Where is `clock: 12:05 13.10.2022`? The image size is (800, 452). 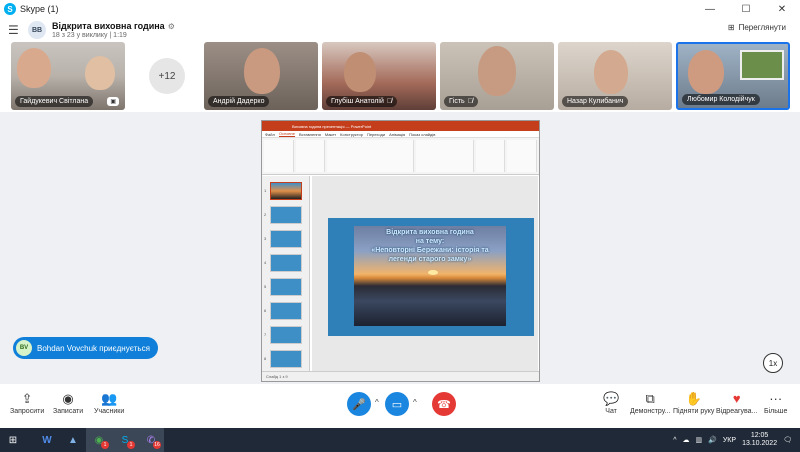 clock: 12:05 13.10.2022 is located at coordinates (759, 440).